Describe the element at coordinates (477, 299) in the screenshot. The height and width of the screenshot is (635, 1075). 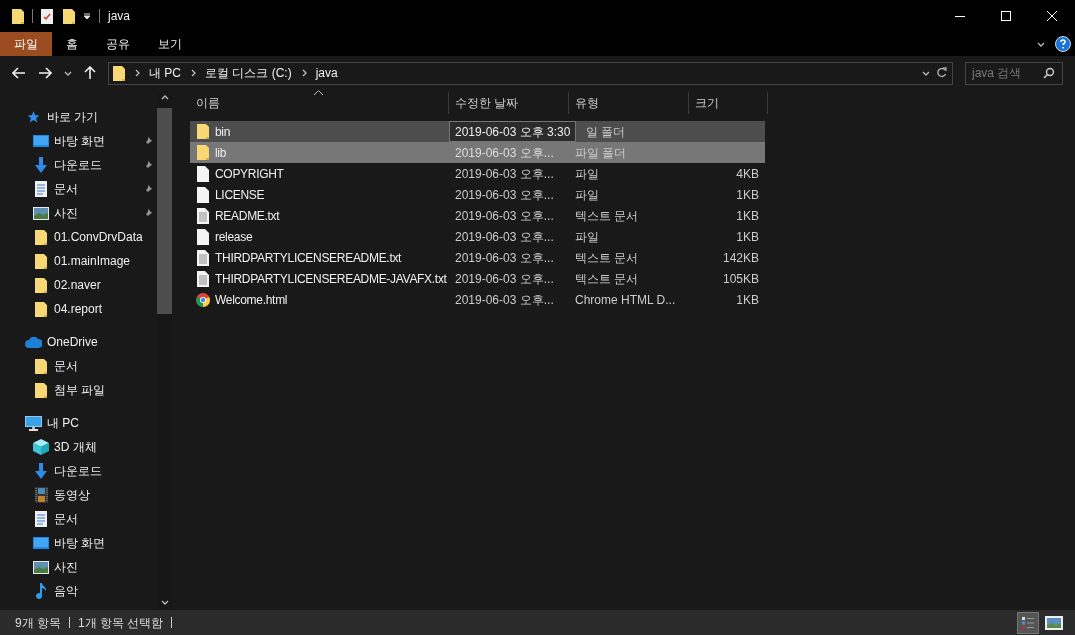
I see `file-row: Welcome.html 2019-06-03 오후... Chrome HTML D... 1KB` at that location.